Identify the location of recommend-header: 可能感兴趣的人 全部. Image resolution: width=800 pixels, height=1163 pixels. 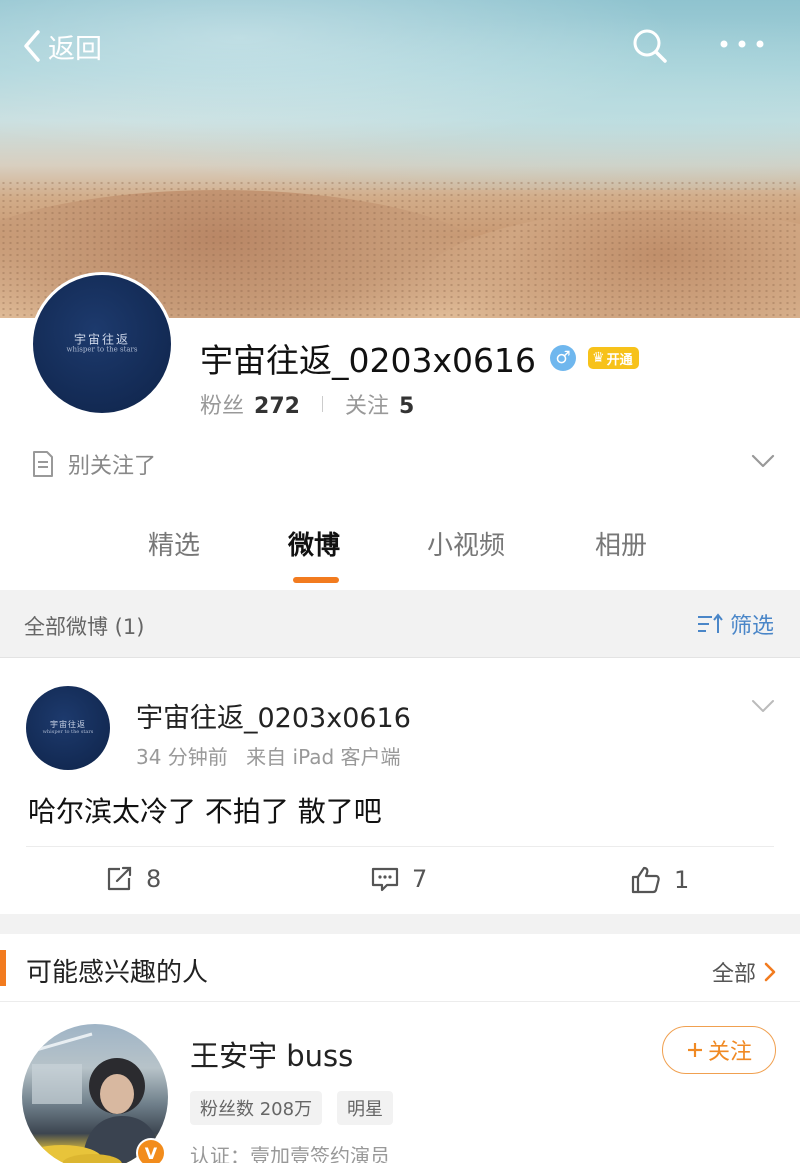
(400, 968).